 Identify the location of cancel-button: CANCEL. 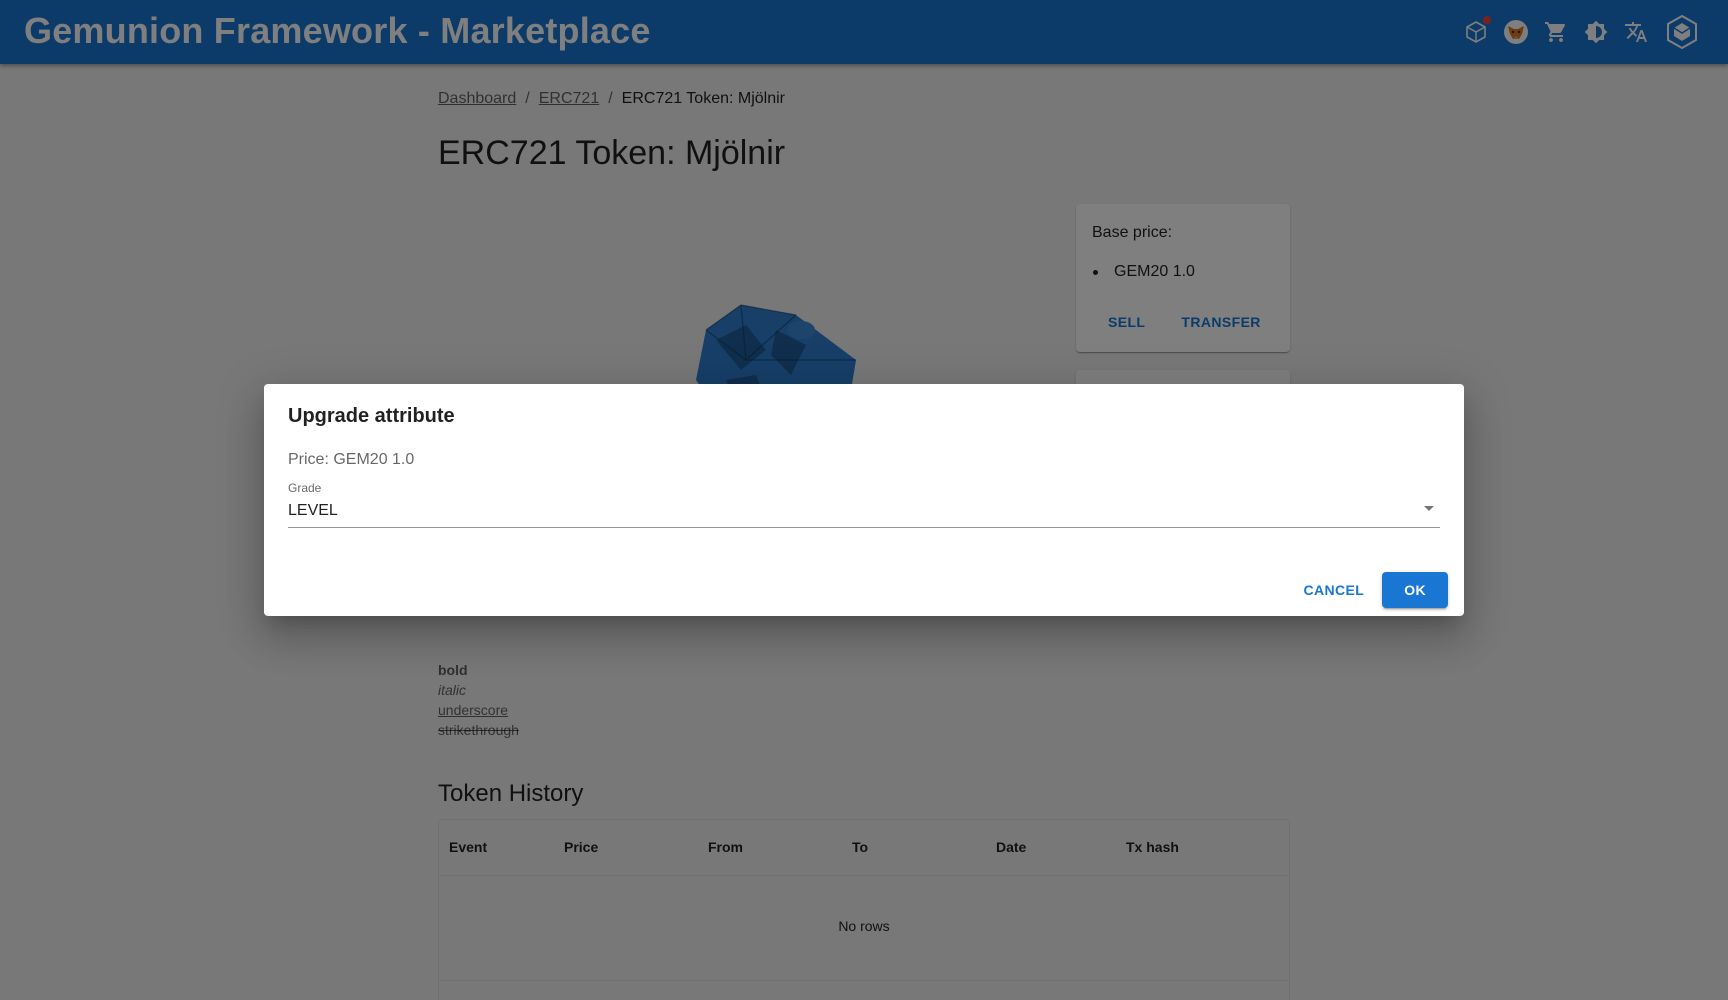
(1333, 590).